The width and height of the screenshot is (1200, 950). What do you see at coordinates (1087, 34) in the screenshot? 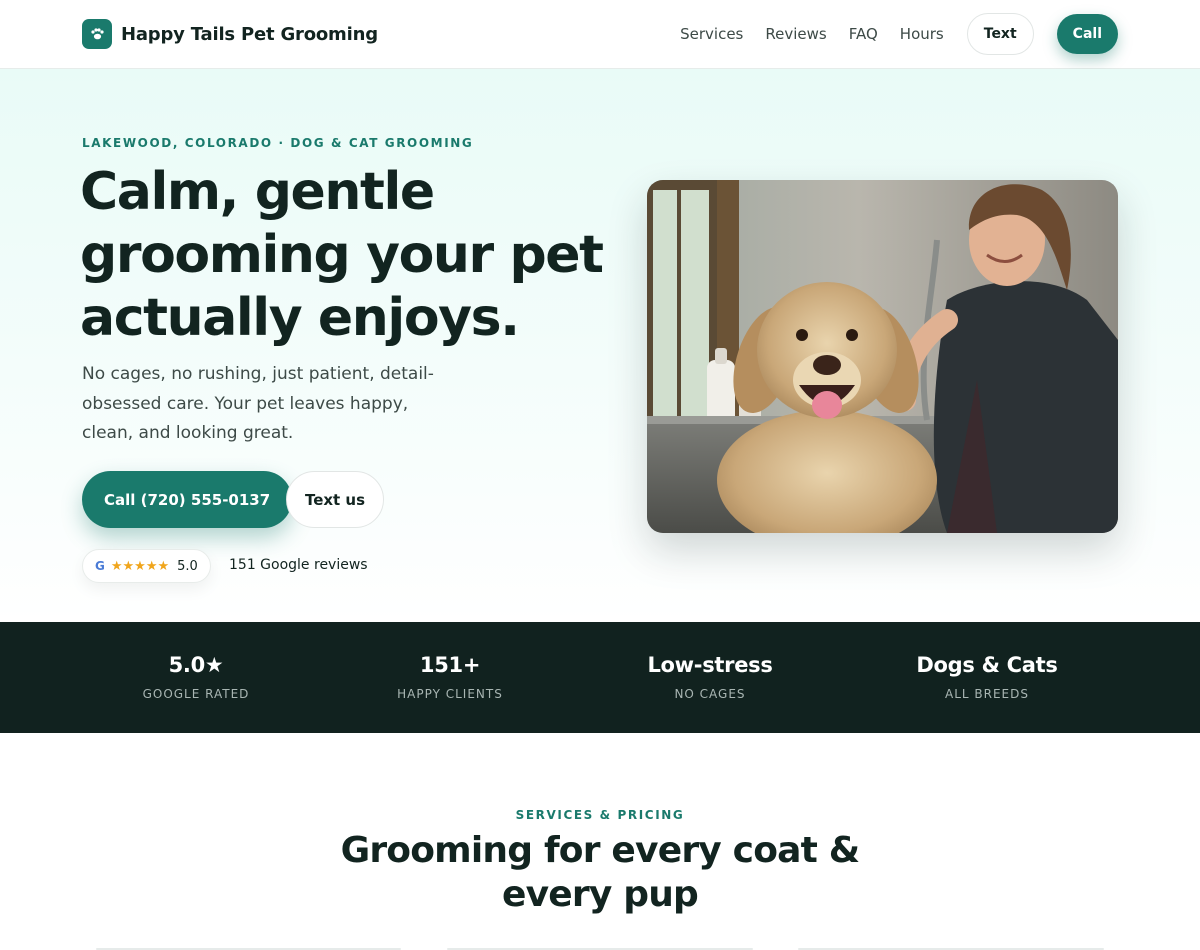
I see `header-call-button: Call` at bounding box center [1087, 34].